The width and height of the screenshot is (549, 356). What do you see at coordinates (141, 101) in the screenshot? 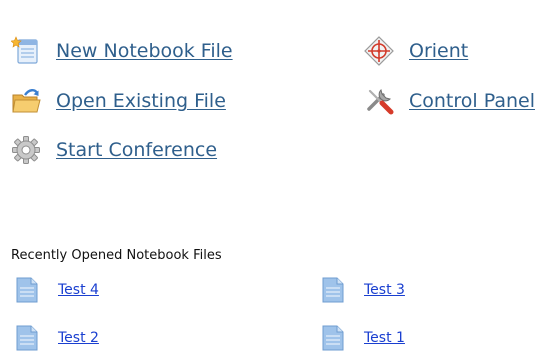
I see `open-existing-file-label: Open Existing File` at bounding box center [141, 101].